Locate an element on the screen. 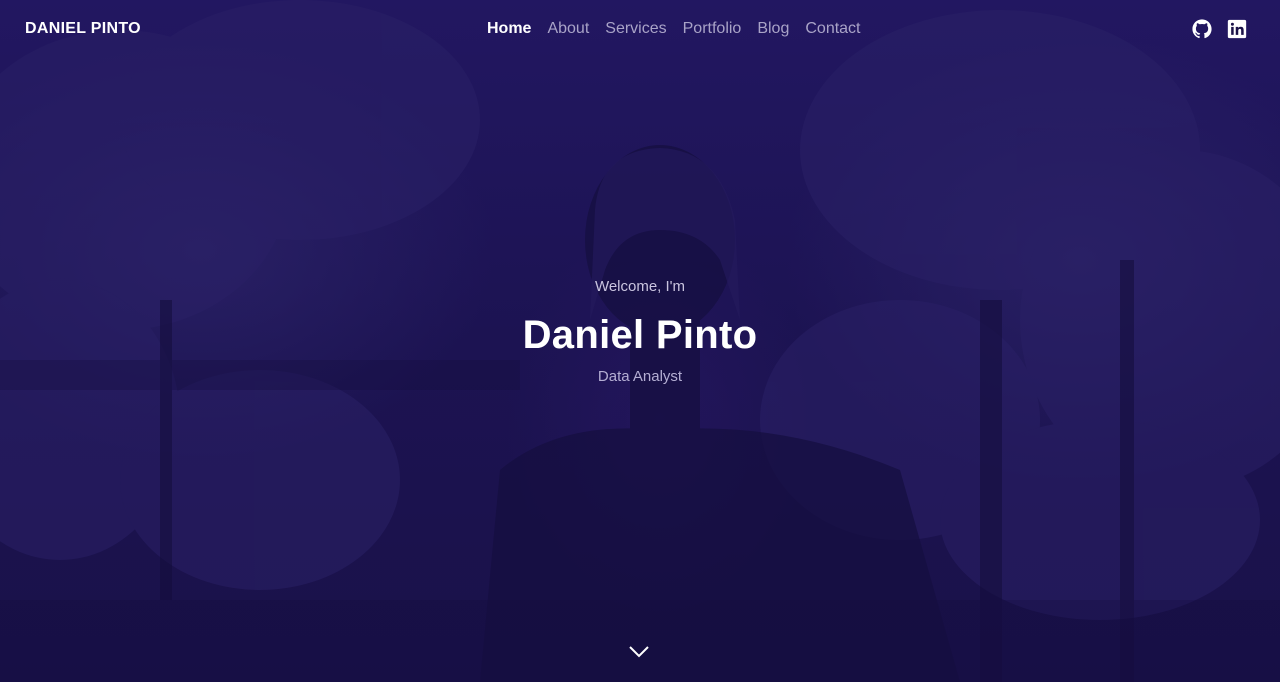 This screenshot has height=682, width=1280. nav-item-home: Home is located at coordinates (509, 28).